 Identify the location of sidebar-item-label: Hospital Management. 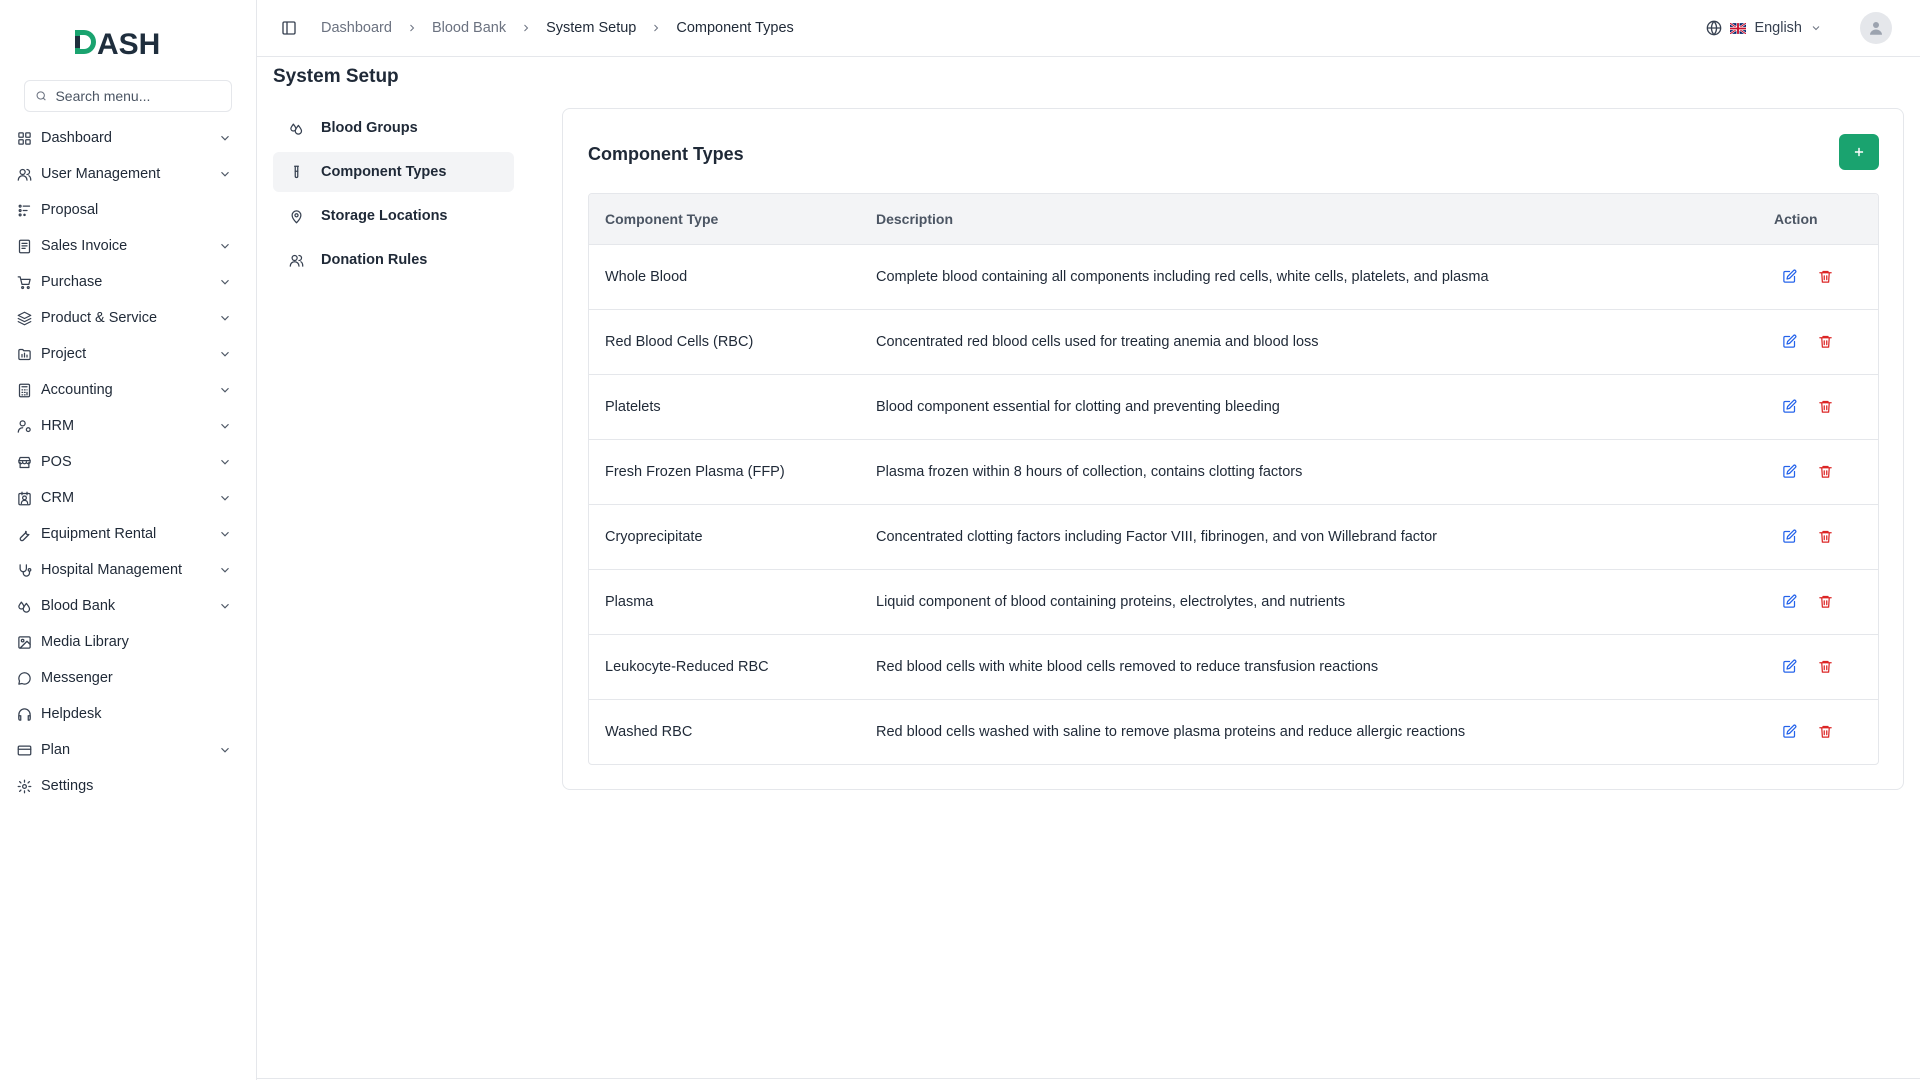
(112, 570).